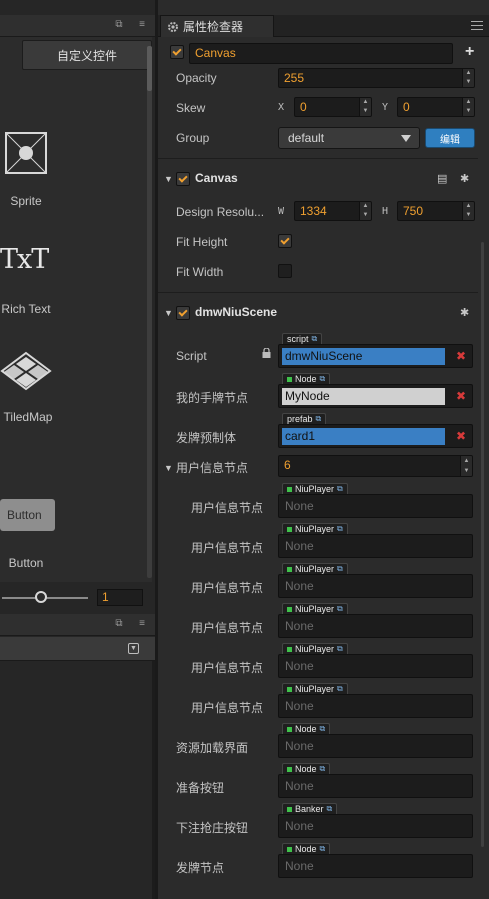 Image resolution: width=489 pixels, height=899 pixels. I want to click on ref-field-label: 准备按钮, so click(200, 788).